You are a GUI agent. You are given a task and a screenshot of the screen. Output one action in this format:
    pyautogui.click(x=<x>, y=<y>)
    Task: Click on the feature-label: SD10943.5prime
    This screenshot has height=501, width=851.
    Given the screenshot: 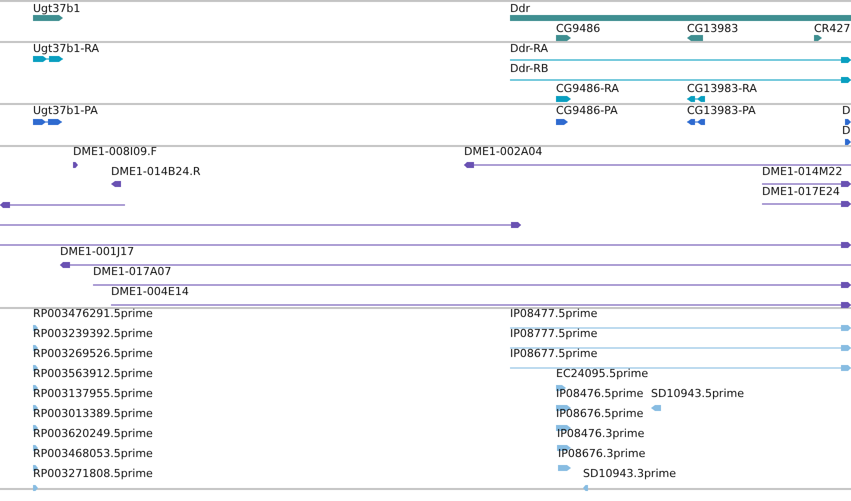 What is the action you would take?
    pyautogui.click(x=697, y=394)
    